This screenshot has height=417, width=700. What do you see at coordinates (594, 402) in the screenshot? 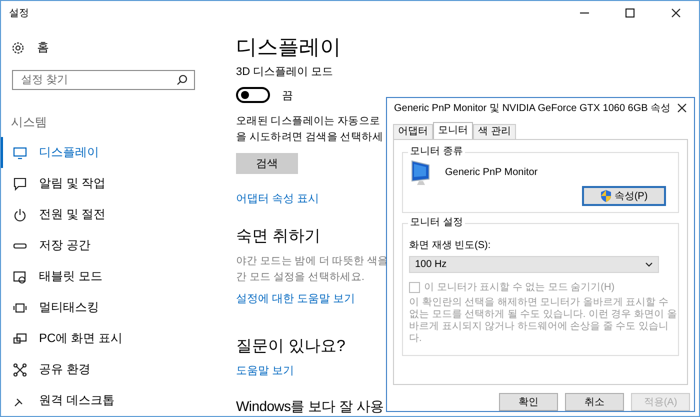
I see `dialog-button: 취소` at bounding box center [594, 402].